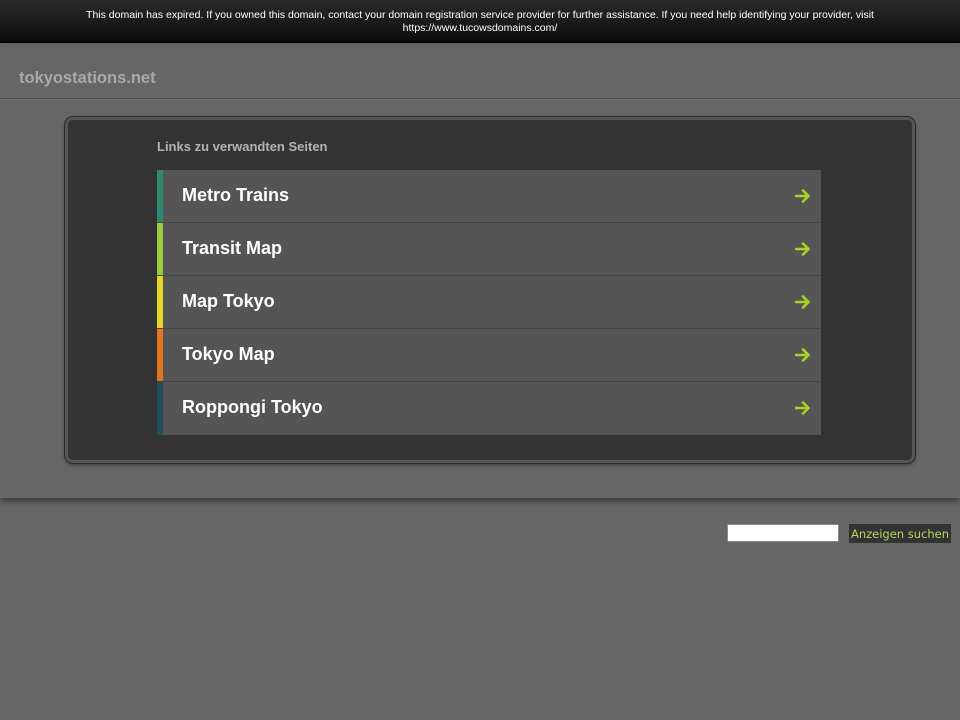  What do you see at coordinates (489, 355) in the screenshot?
I see `related-link-tokyo-map: Tokyo Map` at bounding box center [489, 355].